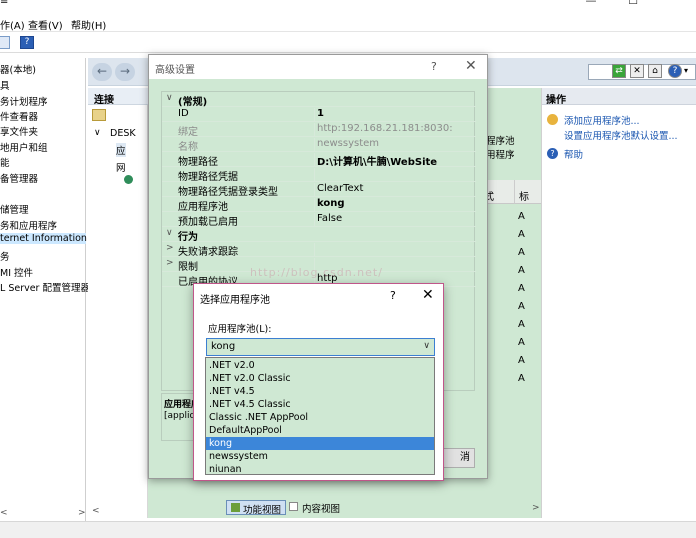 The width and height of the screenshot is (696, 538). What do you see at coordinates (320, 417) in the screenshot?
I see `option-classic-net-apppool: Classic .NET AppPool` at bounding box center [320, 417].